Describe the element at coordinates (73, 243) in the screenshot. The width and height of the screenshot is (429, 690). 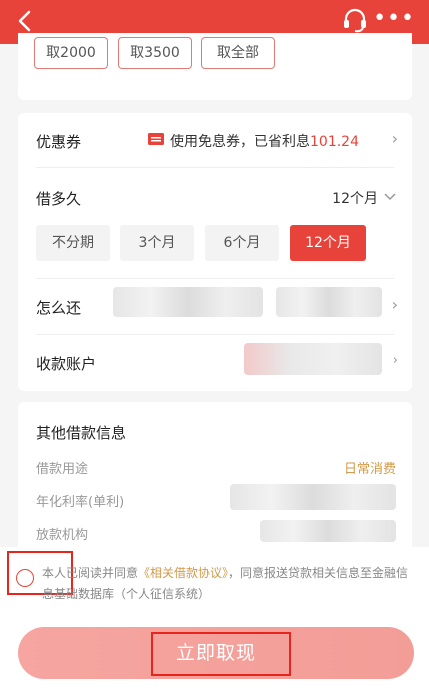
I see `term-option-none: 不分期` at that location.